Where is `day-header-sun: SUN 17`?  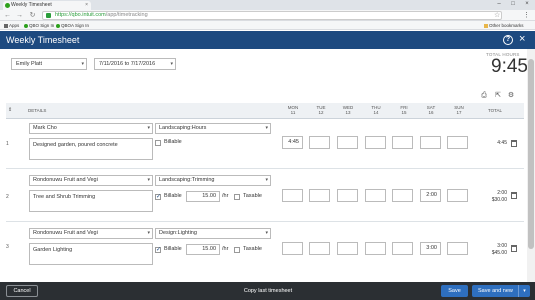
day-header-sun: SUN 17 is located at coordinates (459, 110).